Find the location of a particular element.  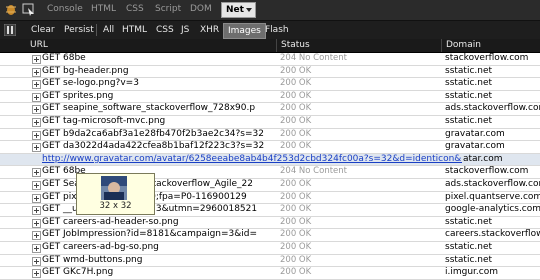

request-row: GET bg-header.png 200 OK sstatic.net is located at coordinates (270, 72).